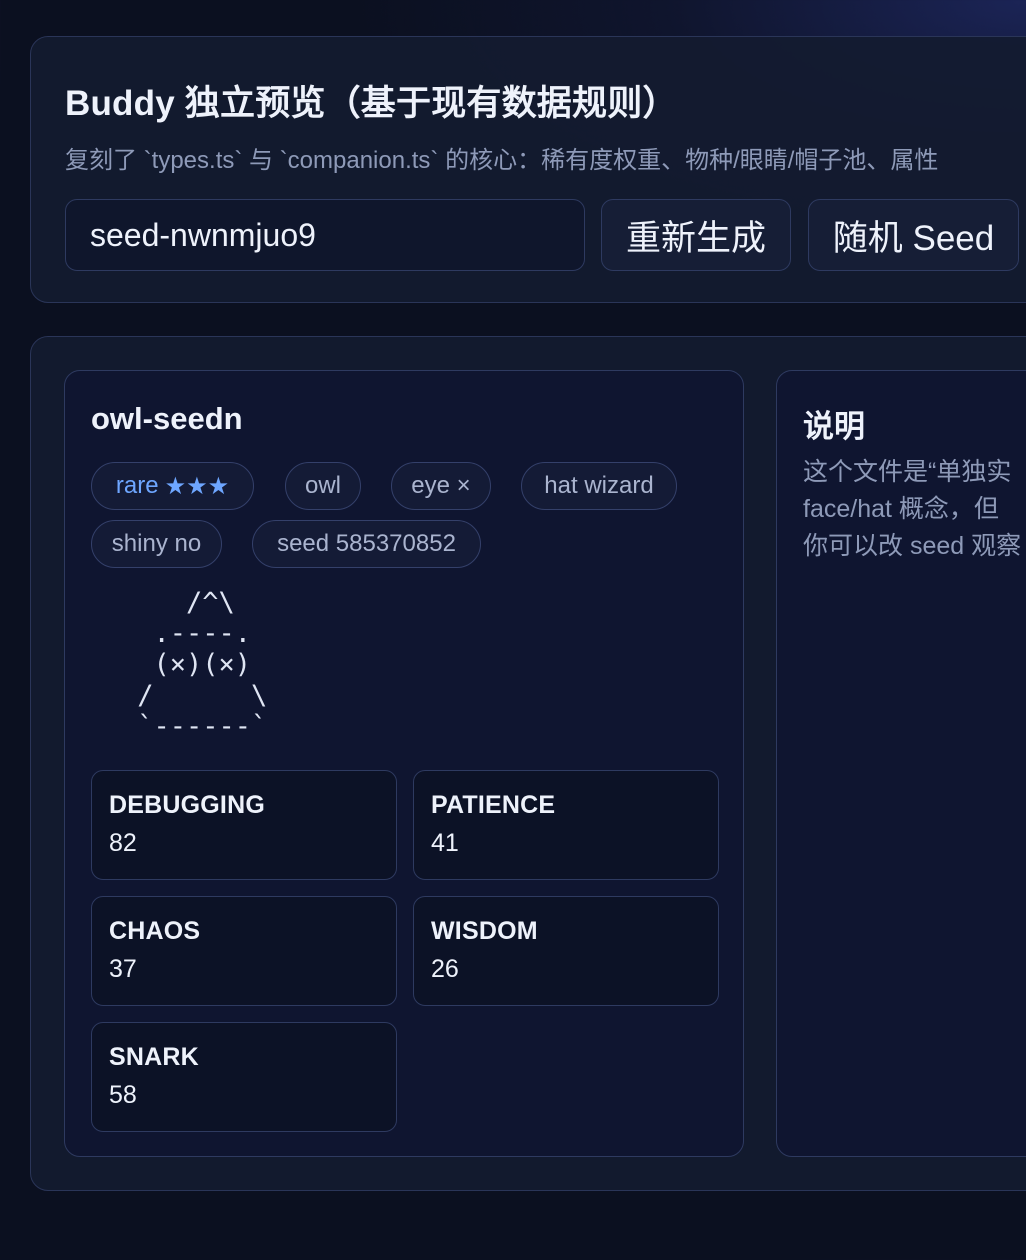 The image size is (1026, 1260). Describe the element at coordinates (244, 951) in the screenshot. I see `stat-card-chaos: CHAOS 37` at that location.